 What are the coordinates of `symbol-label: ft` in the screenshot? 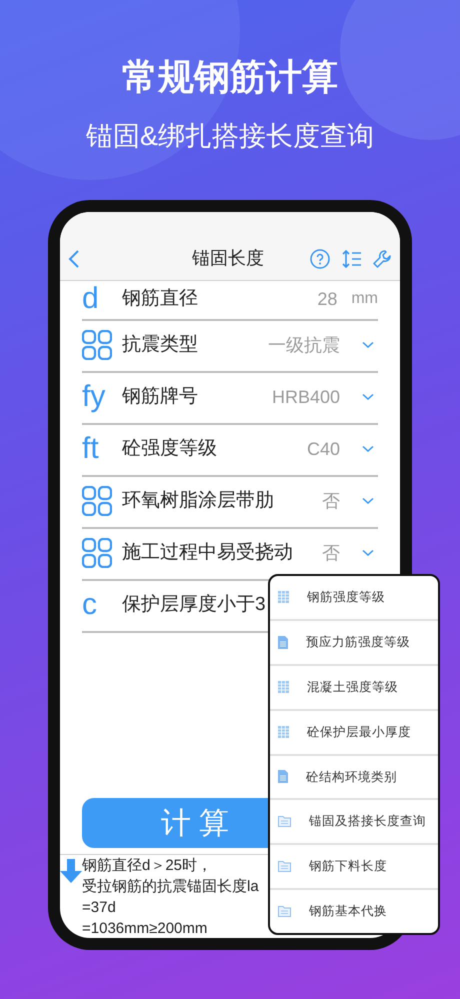 It's located at (90, 449).